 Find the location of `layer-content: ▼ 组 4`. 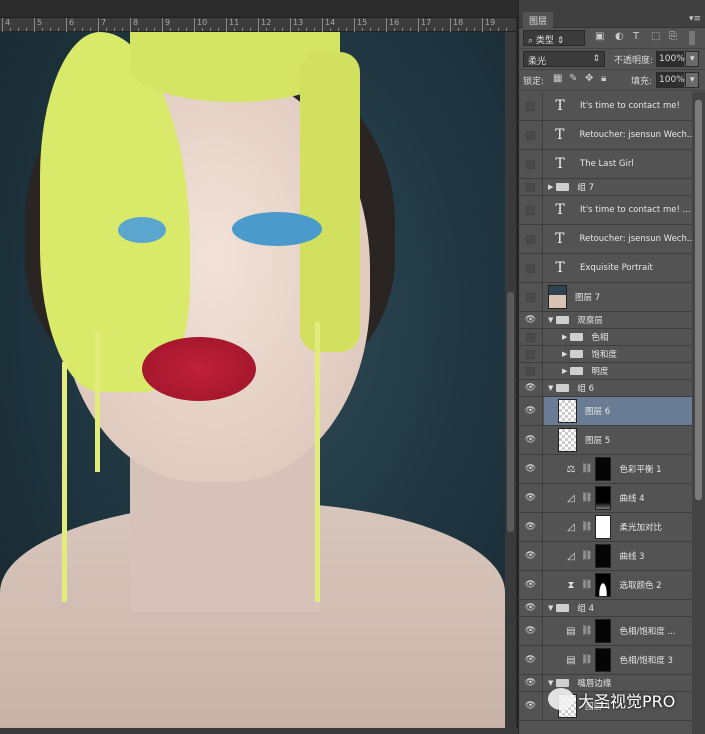

layer-content: ▼ 组 4 is located at coordinates (618, 608).